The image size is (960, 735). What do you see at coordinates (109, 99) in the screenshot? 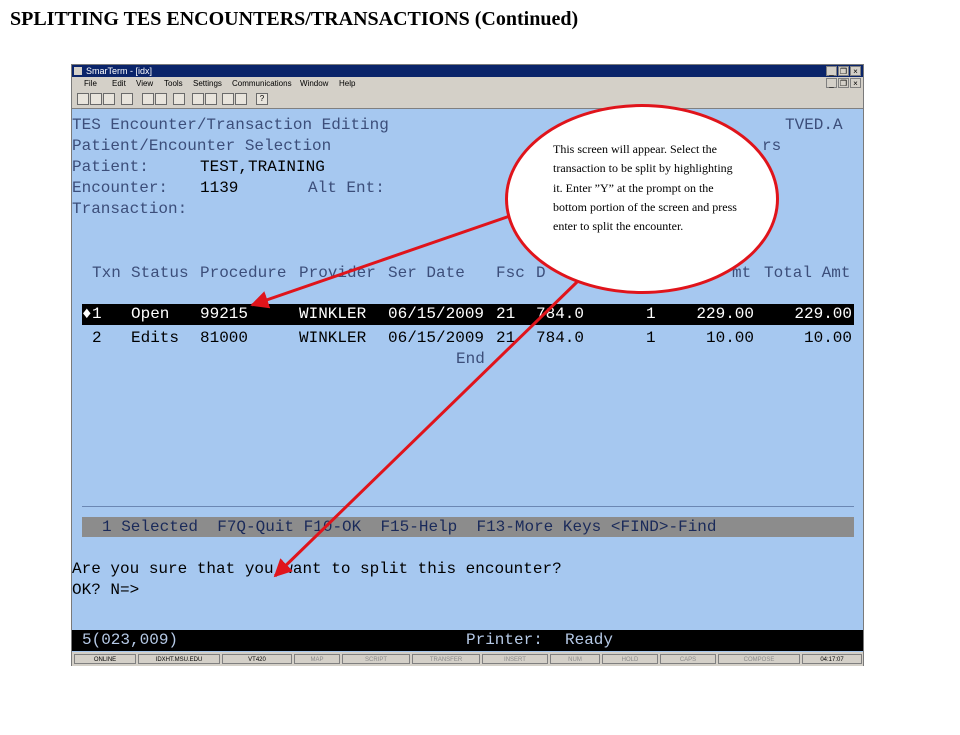
I see `save-icon` at bounding box center [109, 99].